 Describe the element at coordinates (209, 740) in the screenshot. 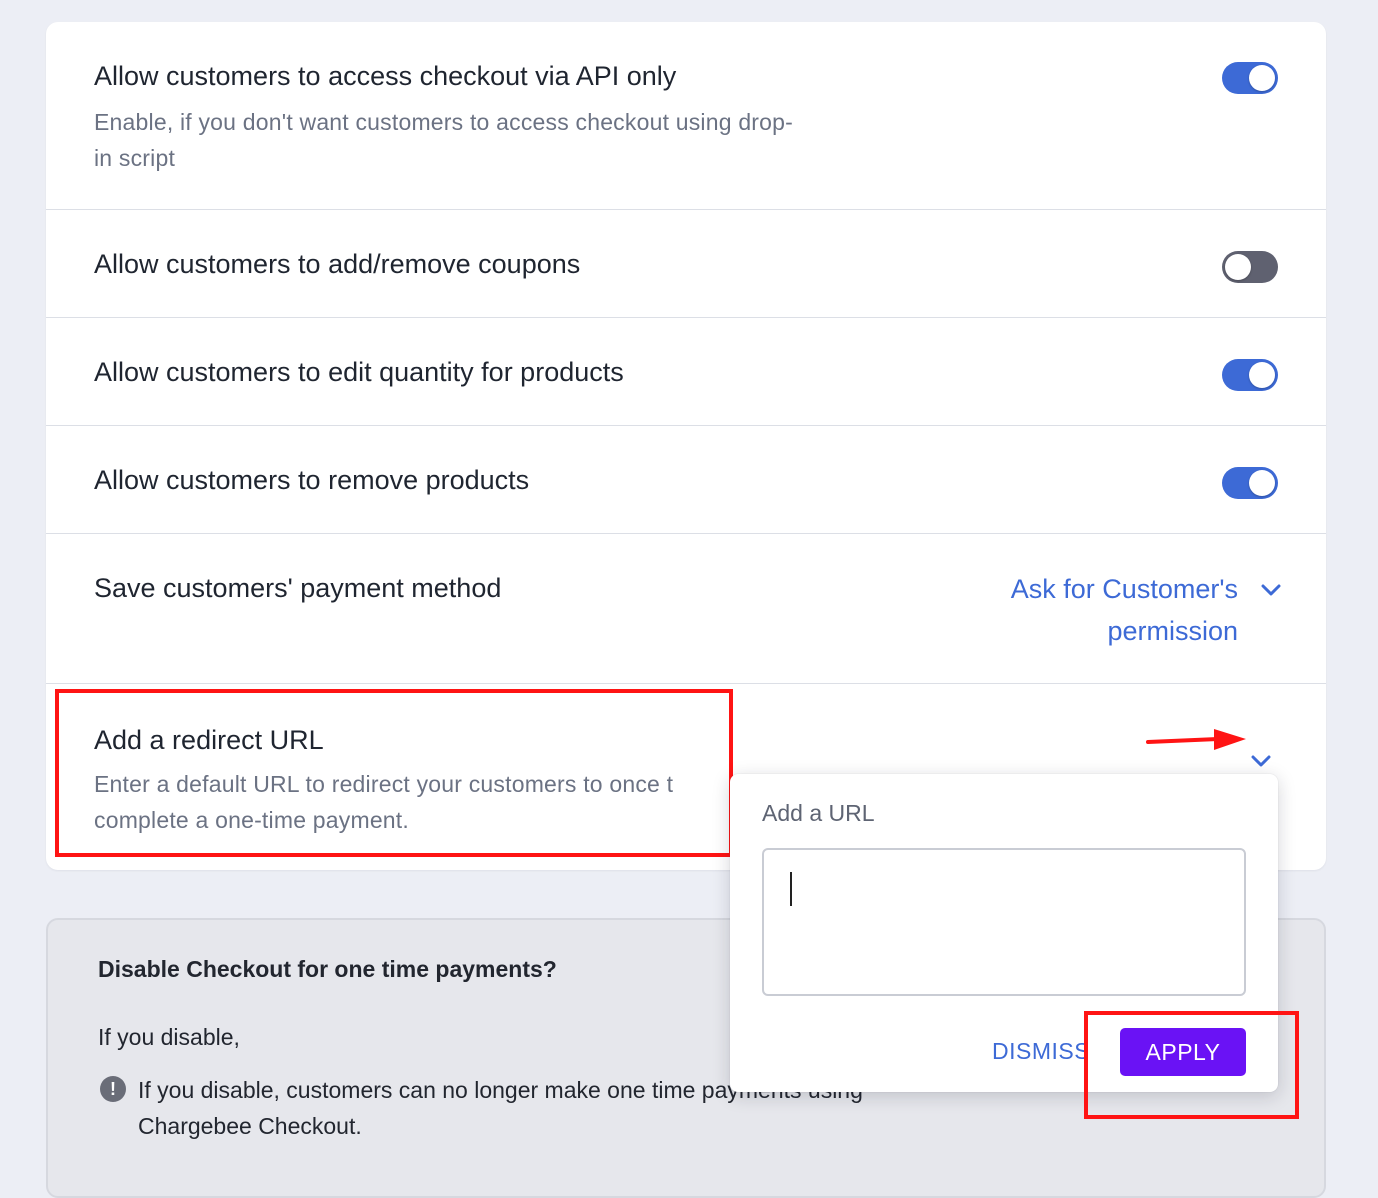

I see `setting-title: Add a redirect URL` at that location.